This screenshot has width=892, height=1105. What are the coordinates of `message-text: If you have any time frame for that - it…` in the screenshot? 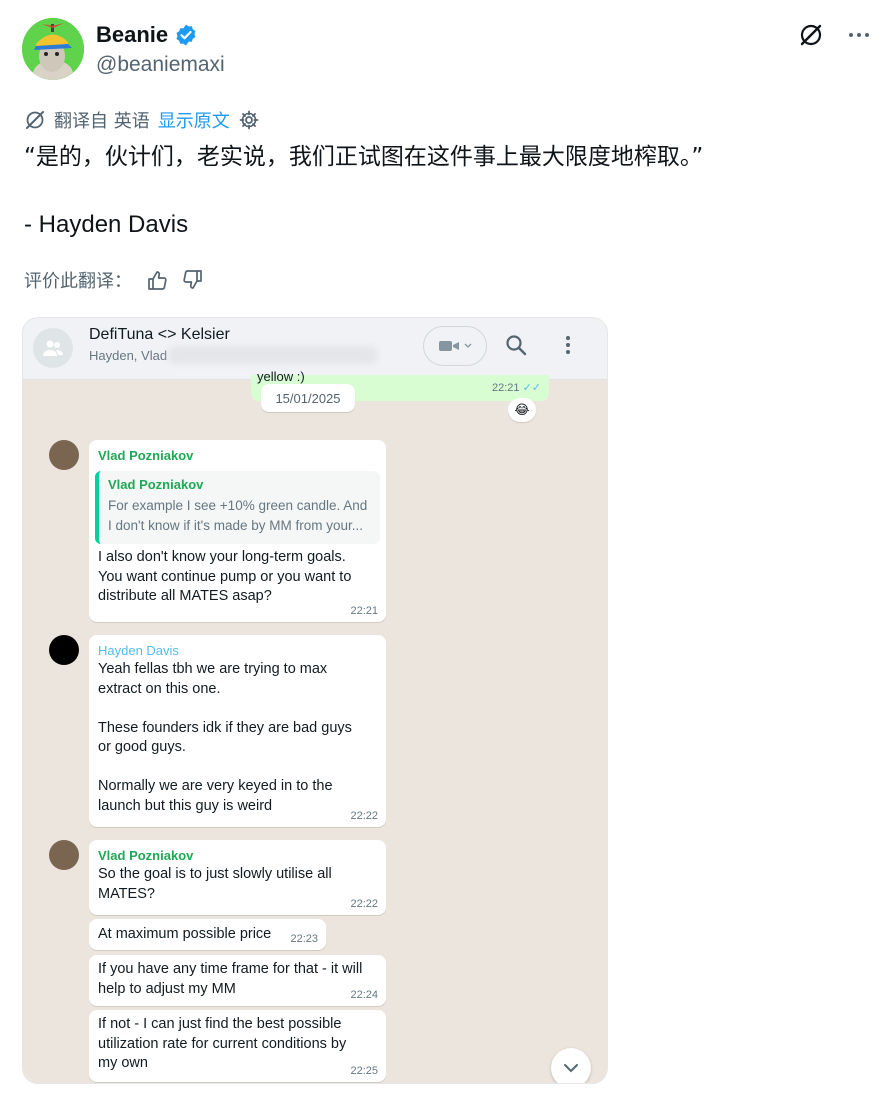 It's located at (230, 979).